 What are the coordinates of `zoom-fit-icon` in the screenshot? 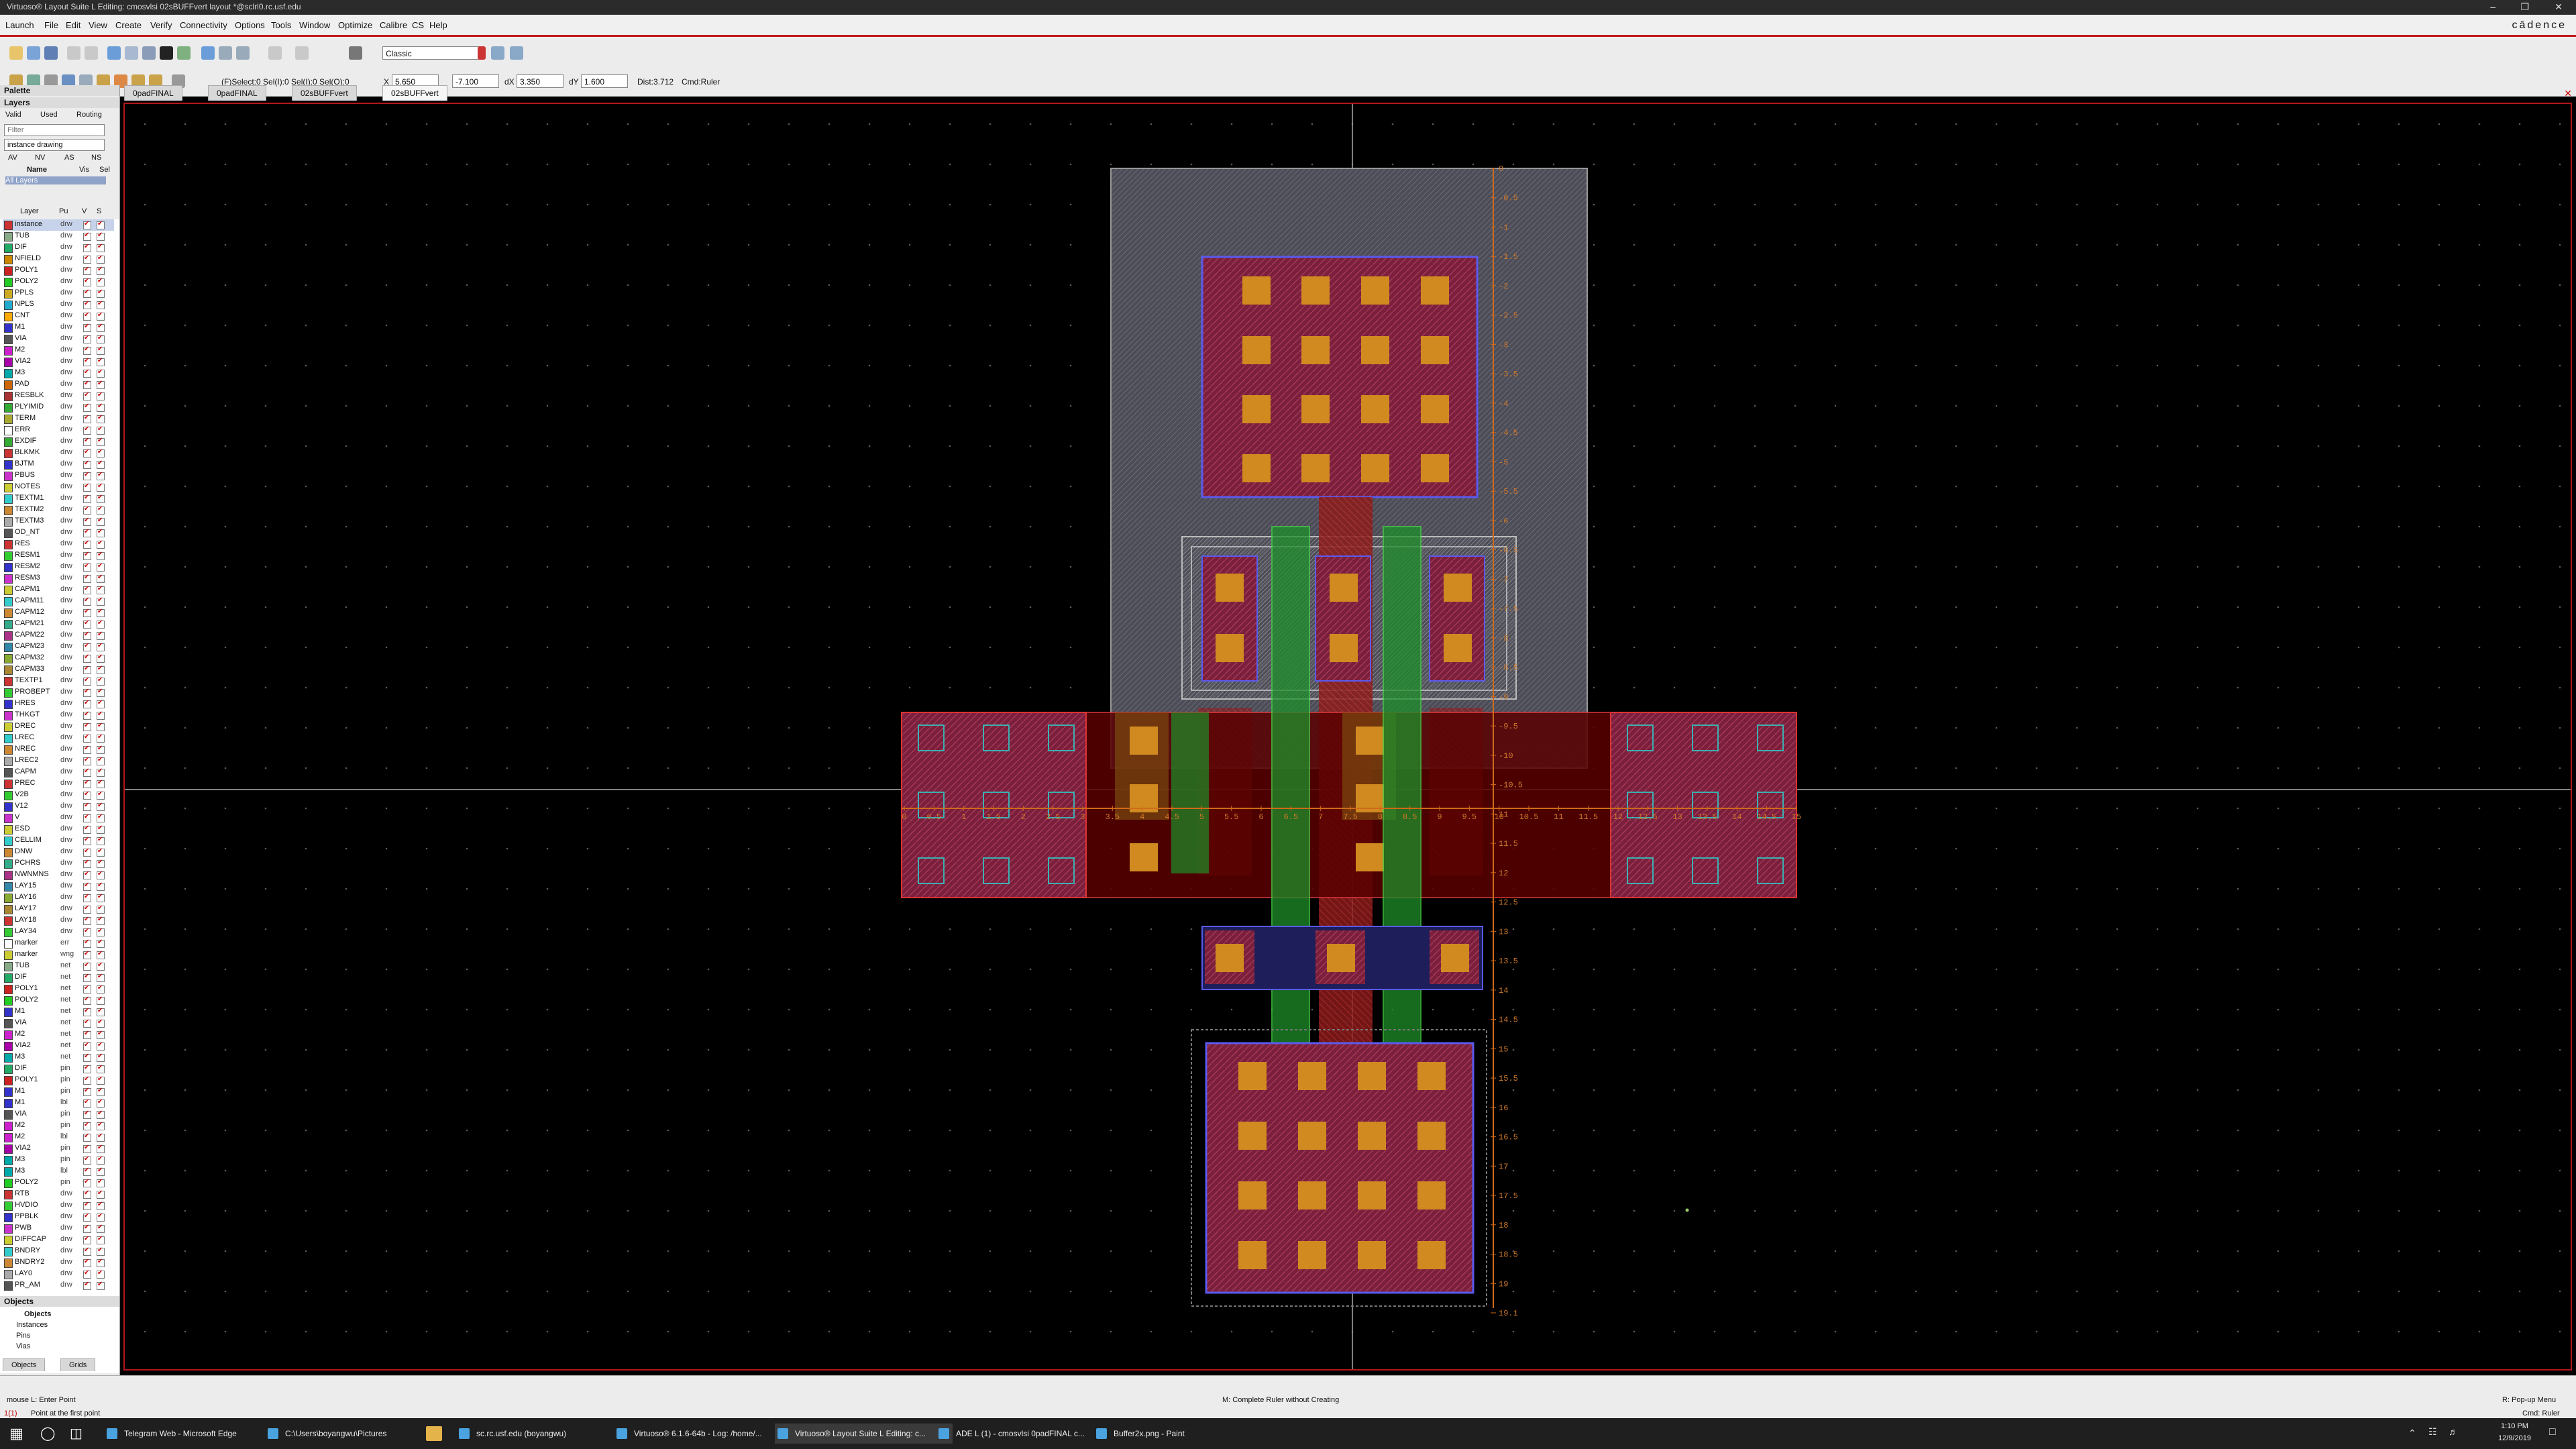 It's located at (208, 53).